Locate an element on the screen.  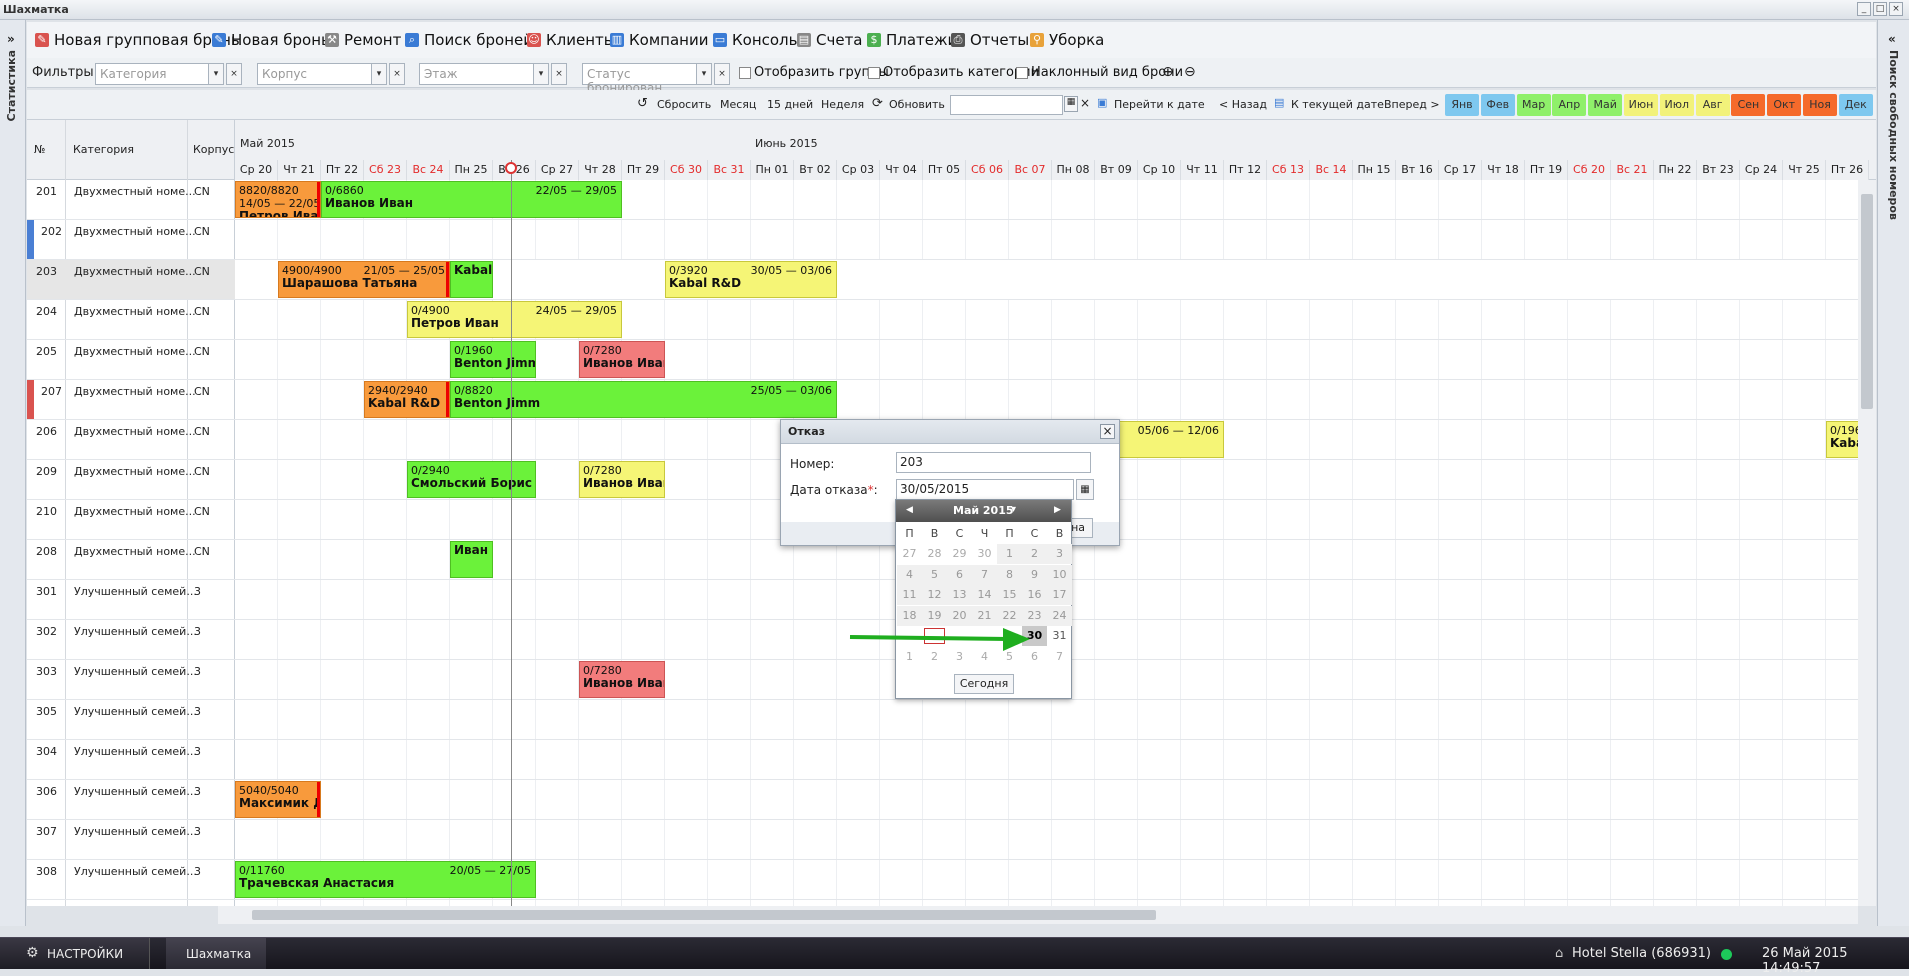
booking-block: 2940/2940 Kabal R&D is located at coordinates (407, 399).